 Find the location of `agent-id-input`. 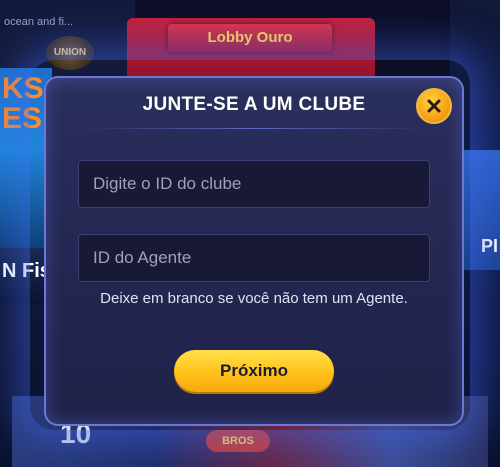

agent-id-input is located at coordinates (254, 258).